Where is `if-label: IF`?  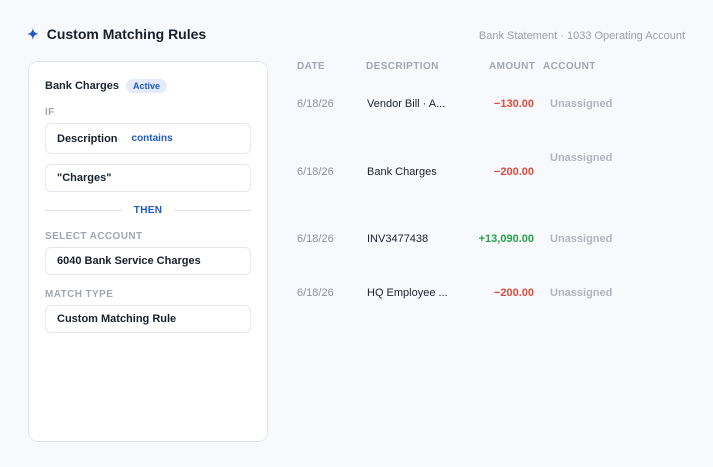
if-label: IF is located at coordinates (50, 112).